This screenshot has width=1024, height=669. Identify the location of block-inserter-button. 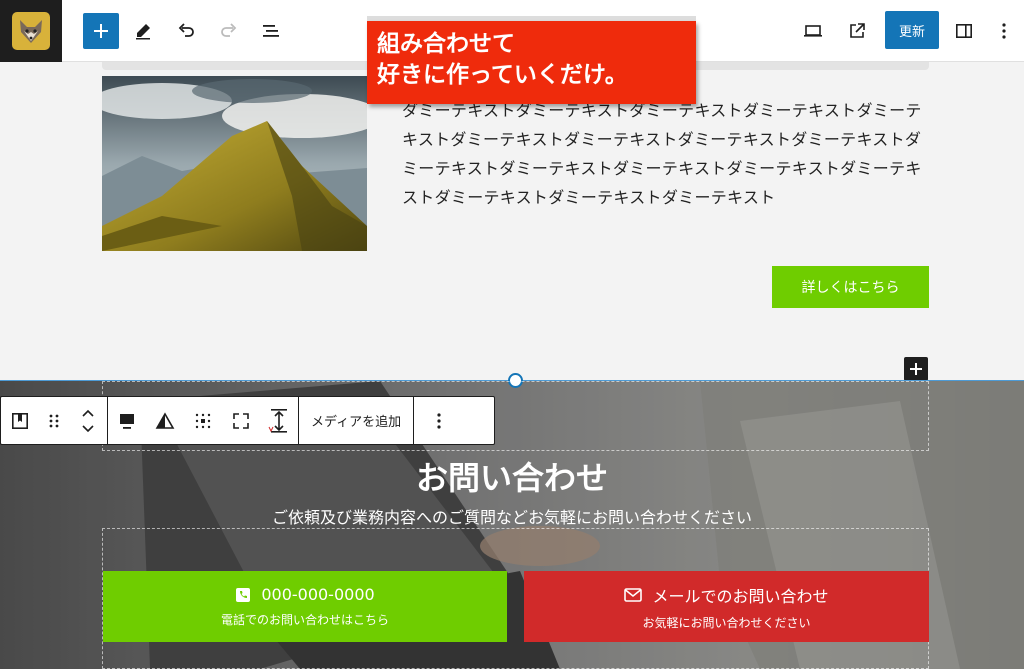
(101, 31).